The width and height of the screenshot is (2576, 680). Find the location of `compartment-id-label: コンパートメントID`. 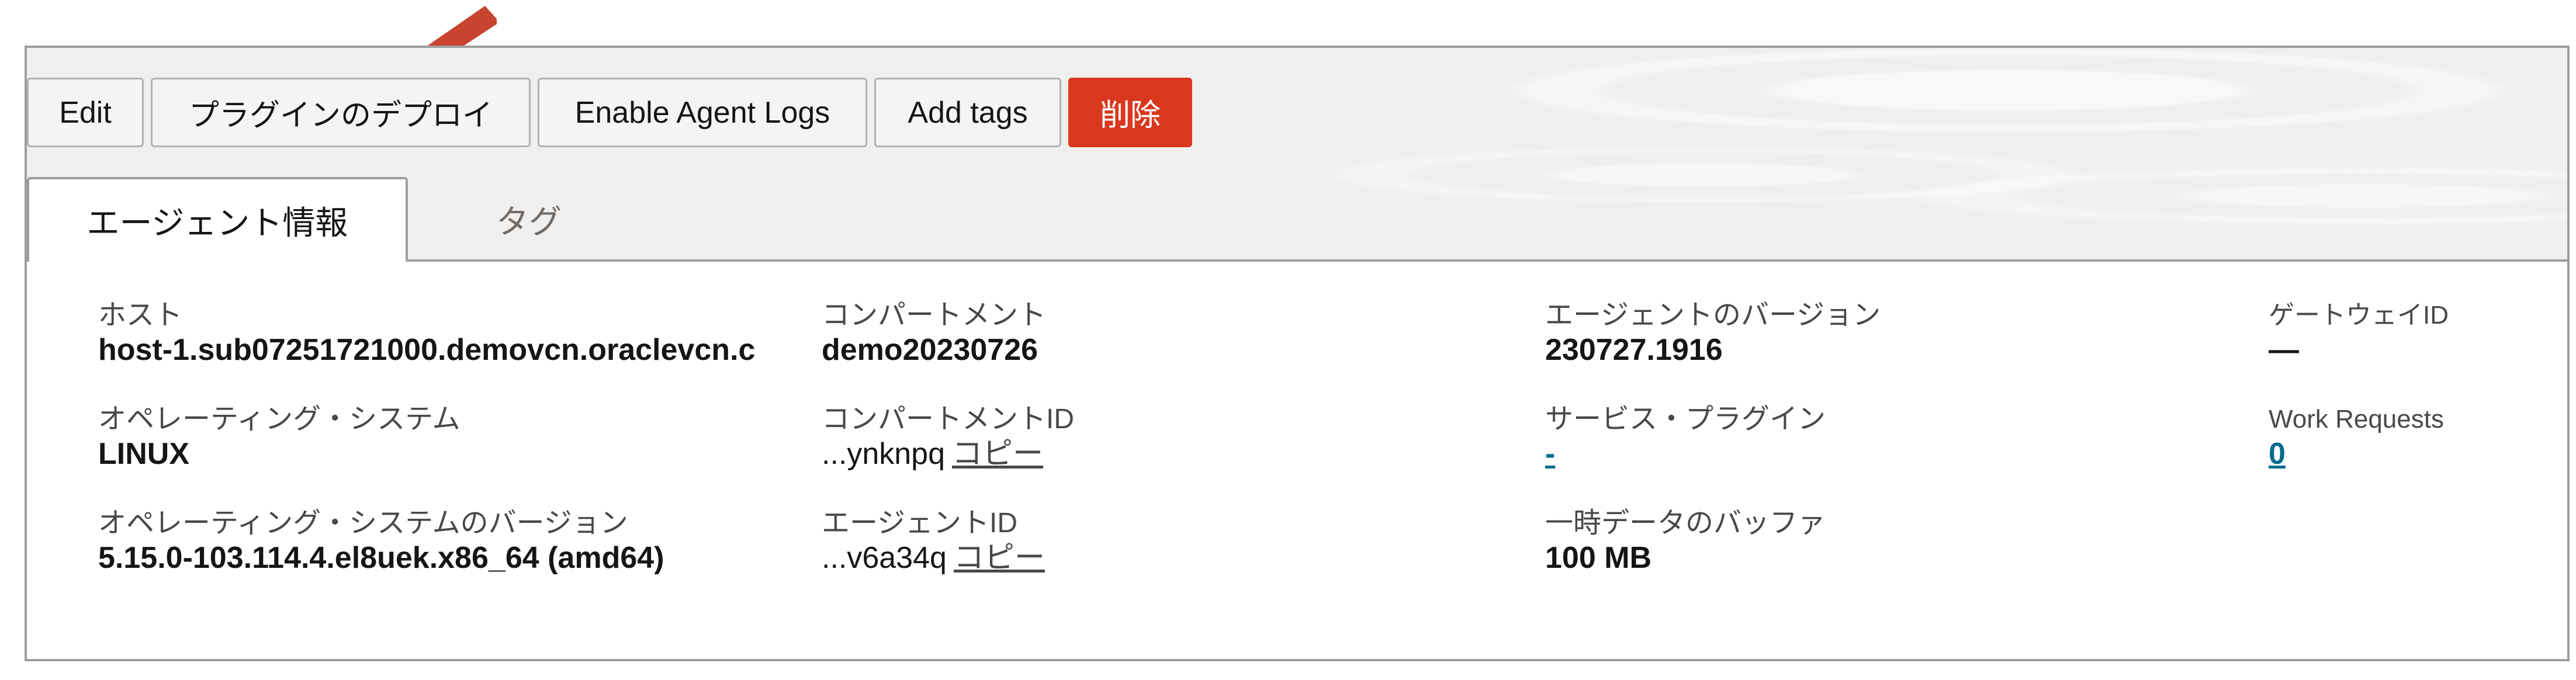

compartment-id-label: コンパートメントID is located at coordinates (949, 419).